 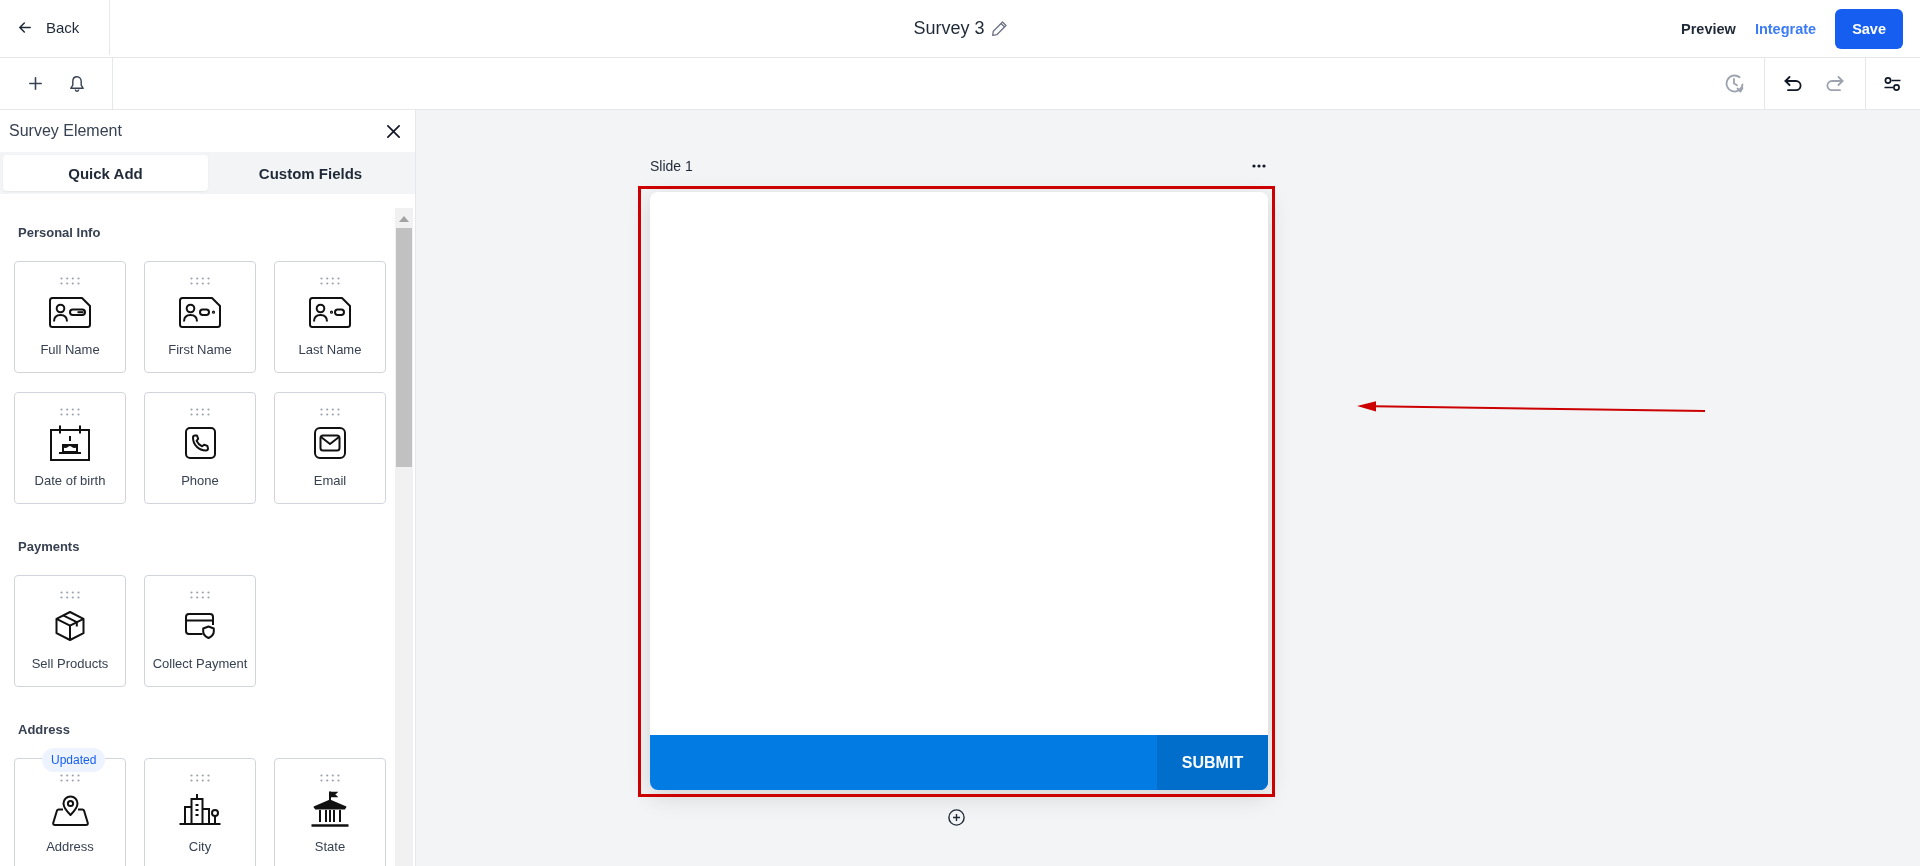 What do you see at coordinates (49, 27) in the screenshot?
I see `back-button: Back` at bounding box center [49, 27].